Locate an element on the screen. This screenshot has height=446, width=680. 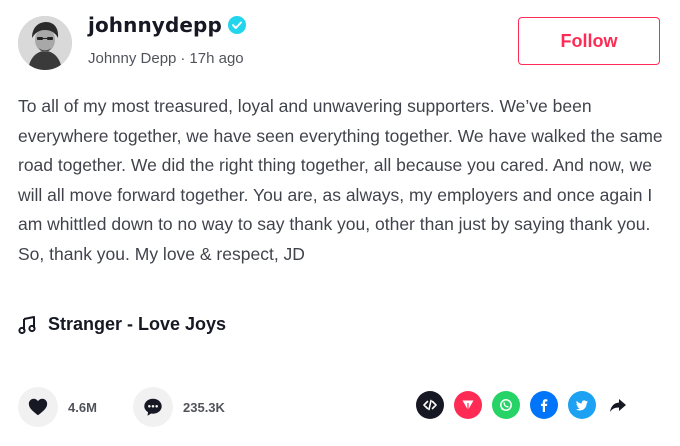
embed-icon is located at coordinates (430, 405).